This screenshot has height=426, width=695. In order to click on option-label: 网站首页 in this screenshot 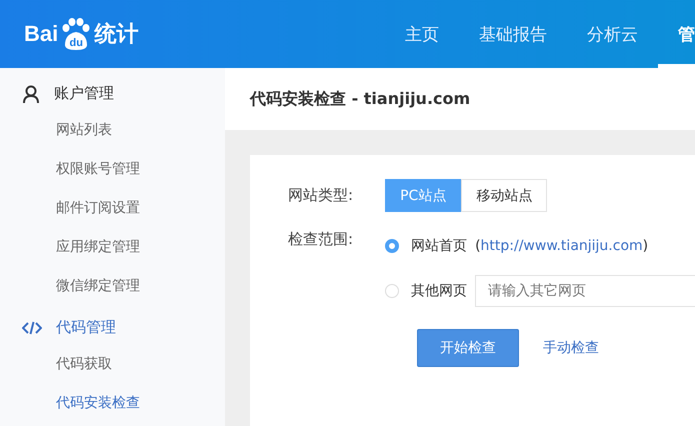, I will do `click(439, 246)`.